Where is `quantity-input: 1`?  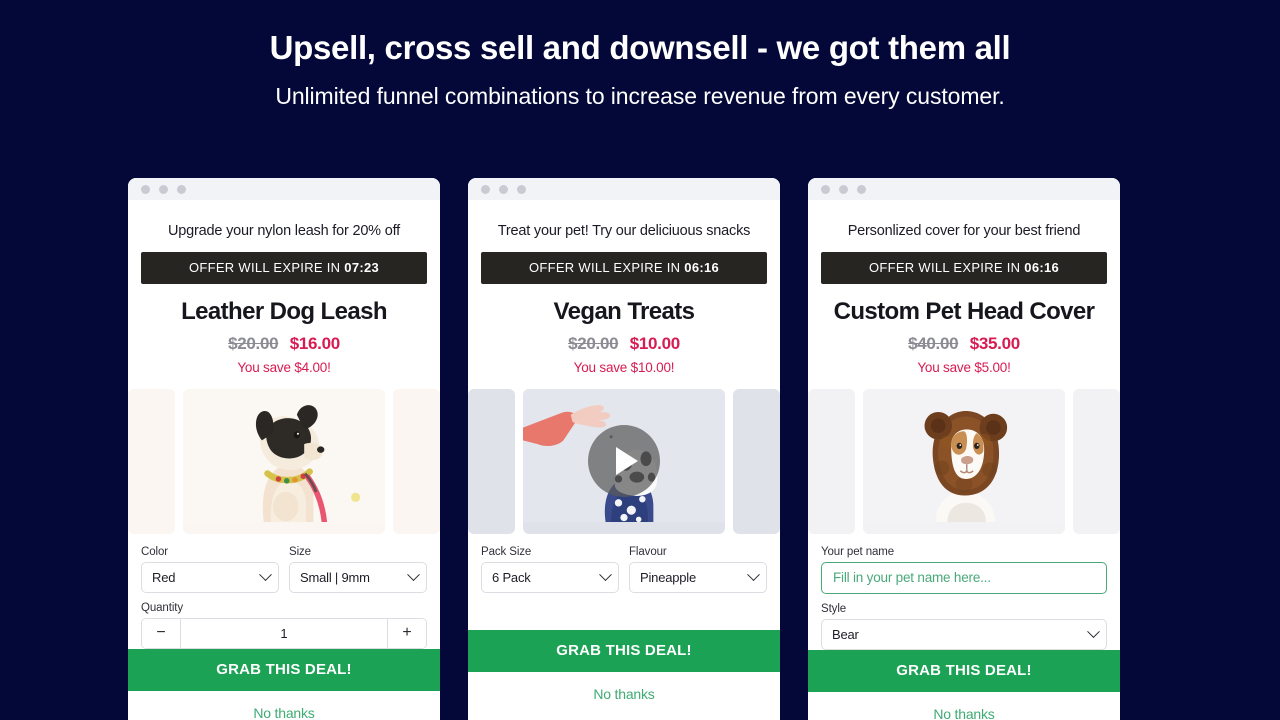
quantity-input: 1 is located at coordinates (284, 633).